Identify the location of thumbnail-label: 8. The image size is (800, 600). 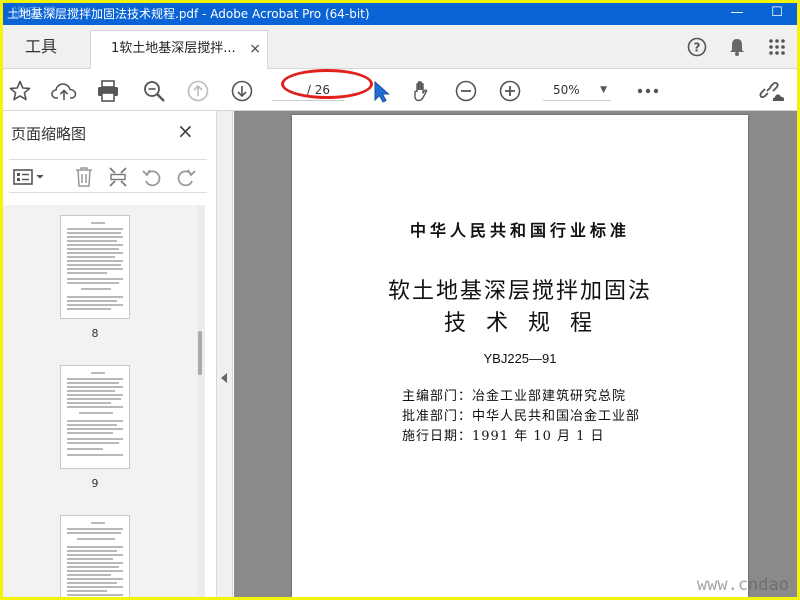
(95, 333).